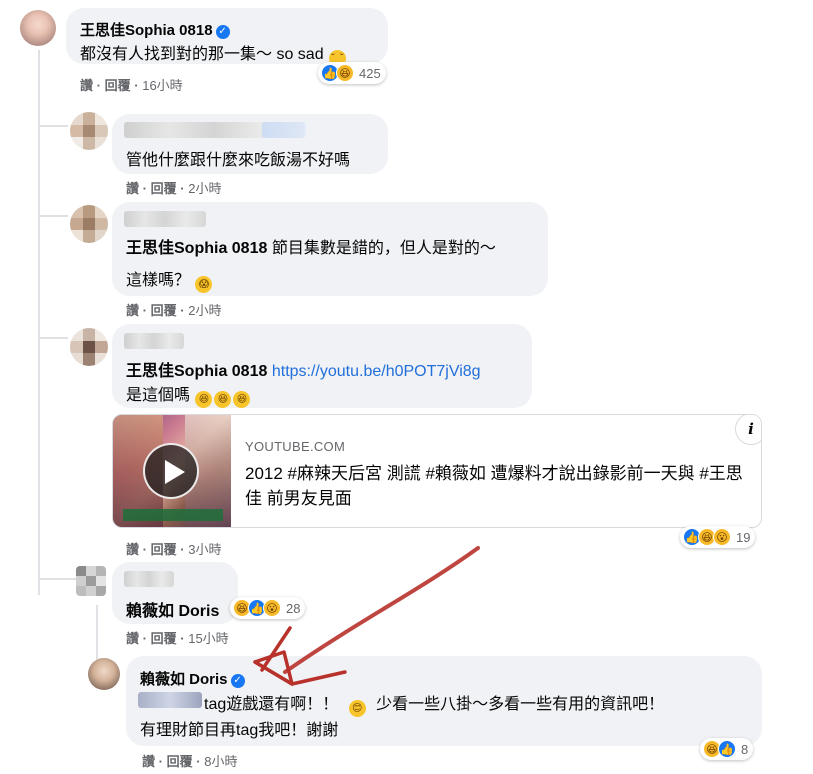  I want to click on annotation-arrow, so click(366, 616).